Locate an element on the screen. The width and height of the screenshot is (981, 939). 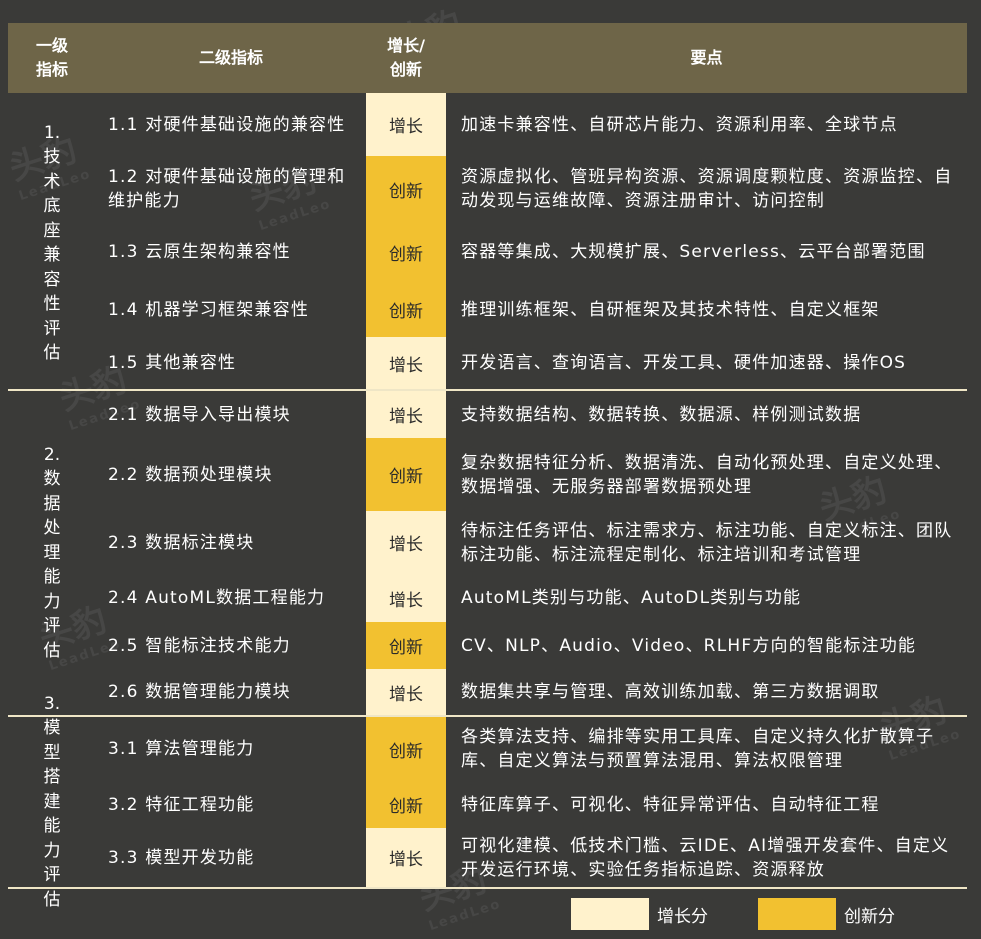
key-points: 开发语言、查询语言、开发工具、硬件加速器、操作OS is located at coordinates (684, 363).